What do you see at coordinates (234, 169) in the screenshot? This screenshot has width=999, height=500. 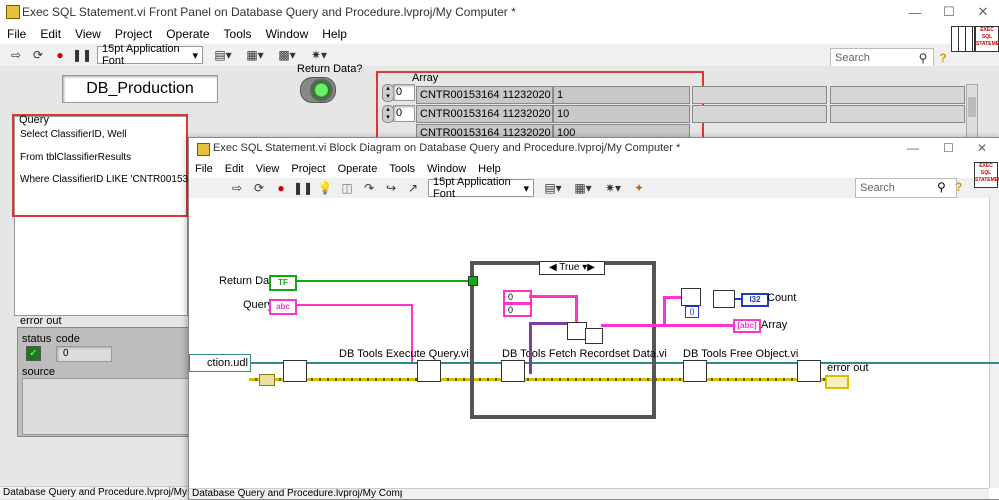 I see `bd-menu-edit: Edit` at bounding box center [234, 169].